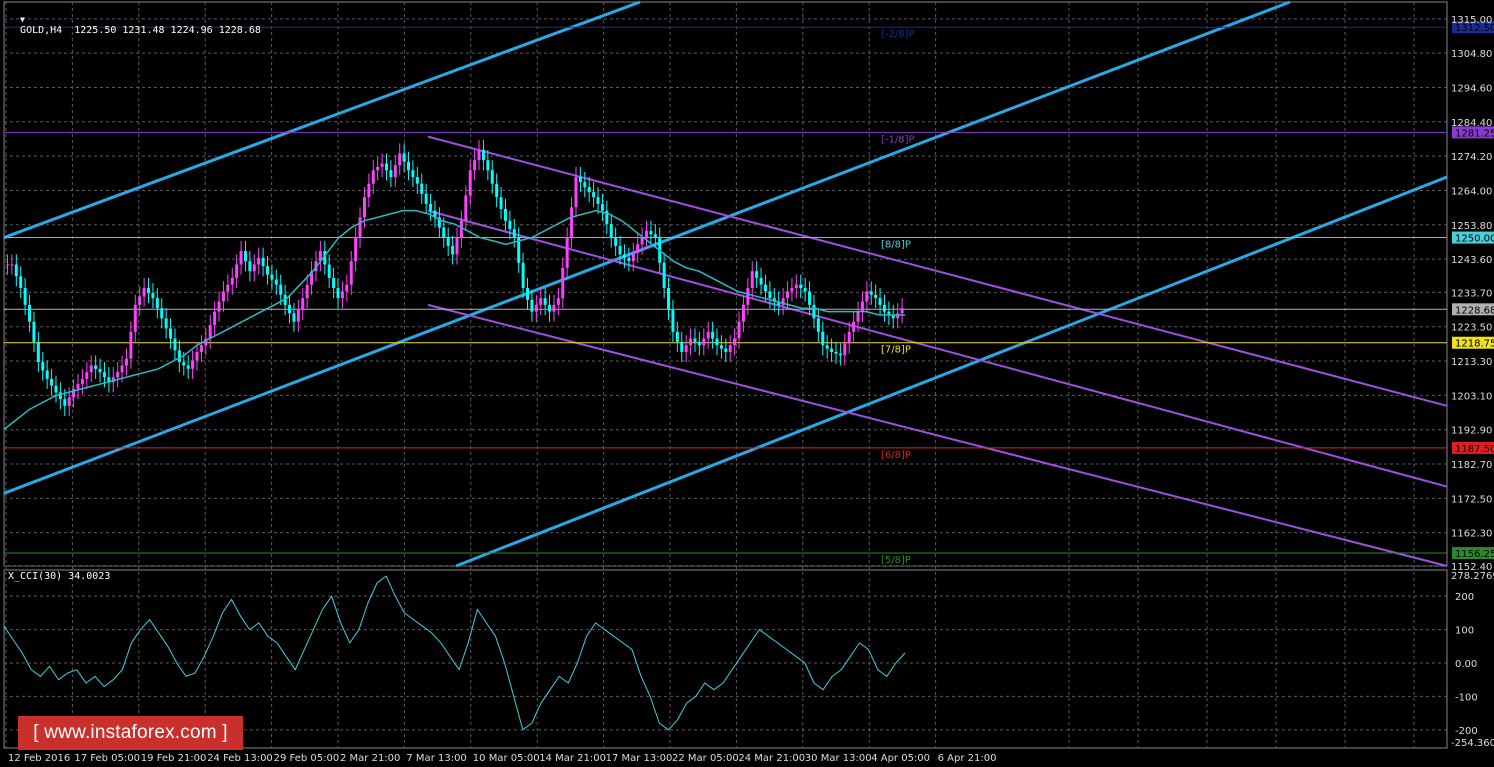 This screenshot has width=1494, height=767. Describe the element at coordinates (1466, 697) in the screenshot. I see `cci-tick-label: -100` at that location.